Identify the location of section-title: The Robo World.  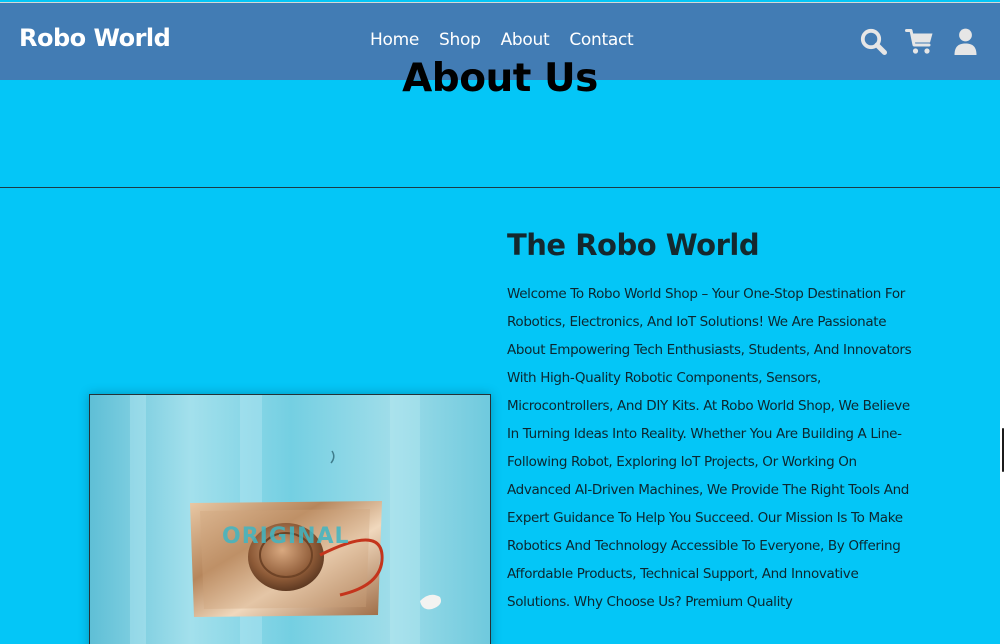
(633, 245).